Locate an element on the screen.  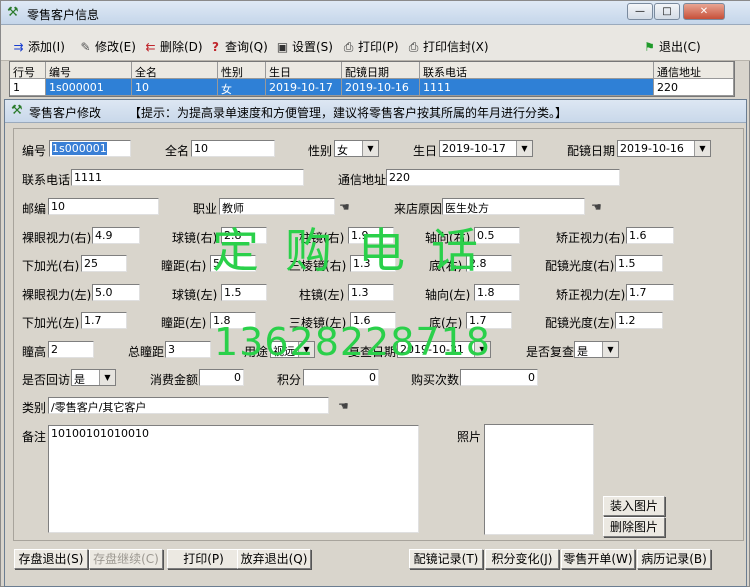
revisit-select: 是 ▼ is located at coordinates (93, 377).